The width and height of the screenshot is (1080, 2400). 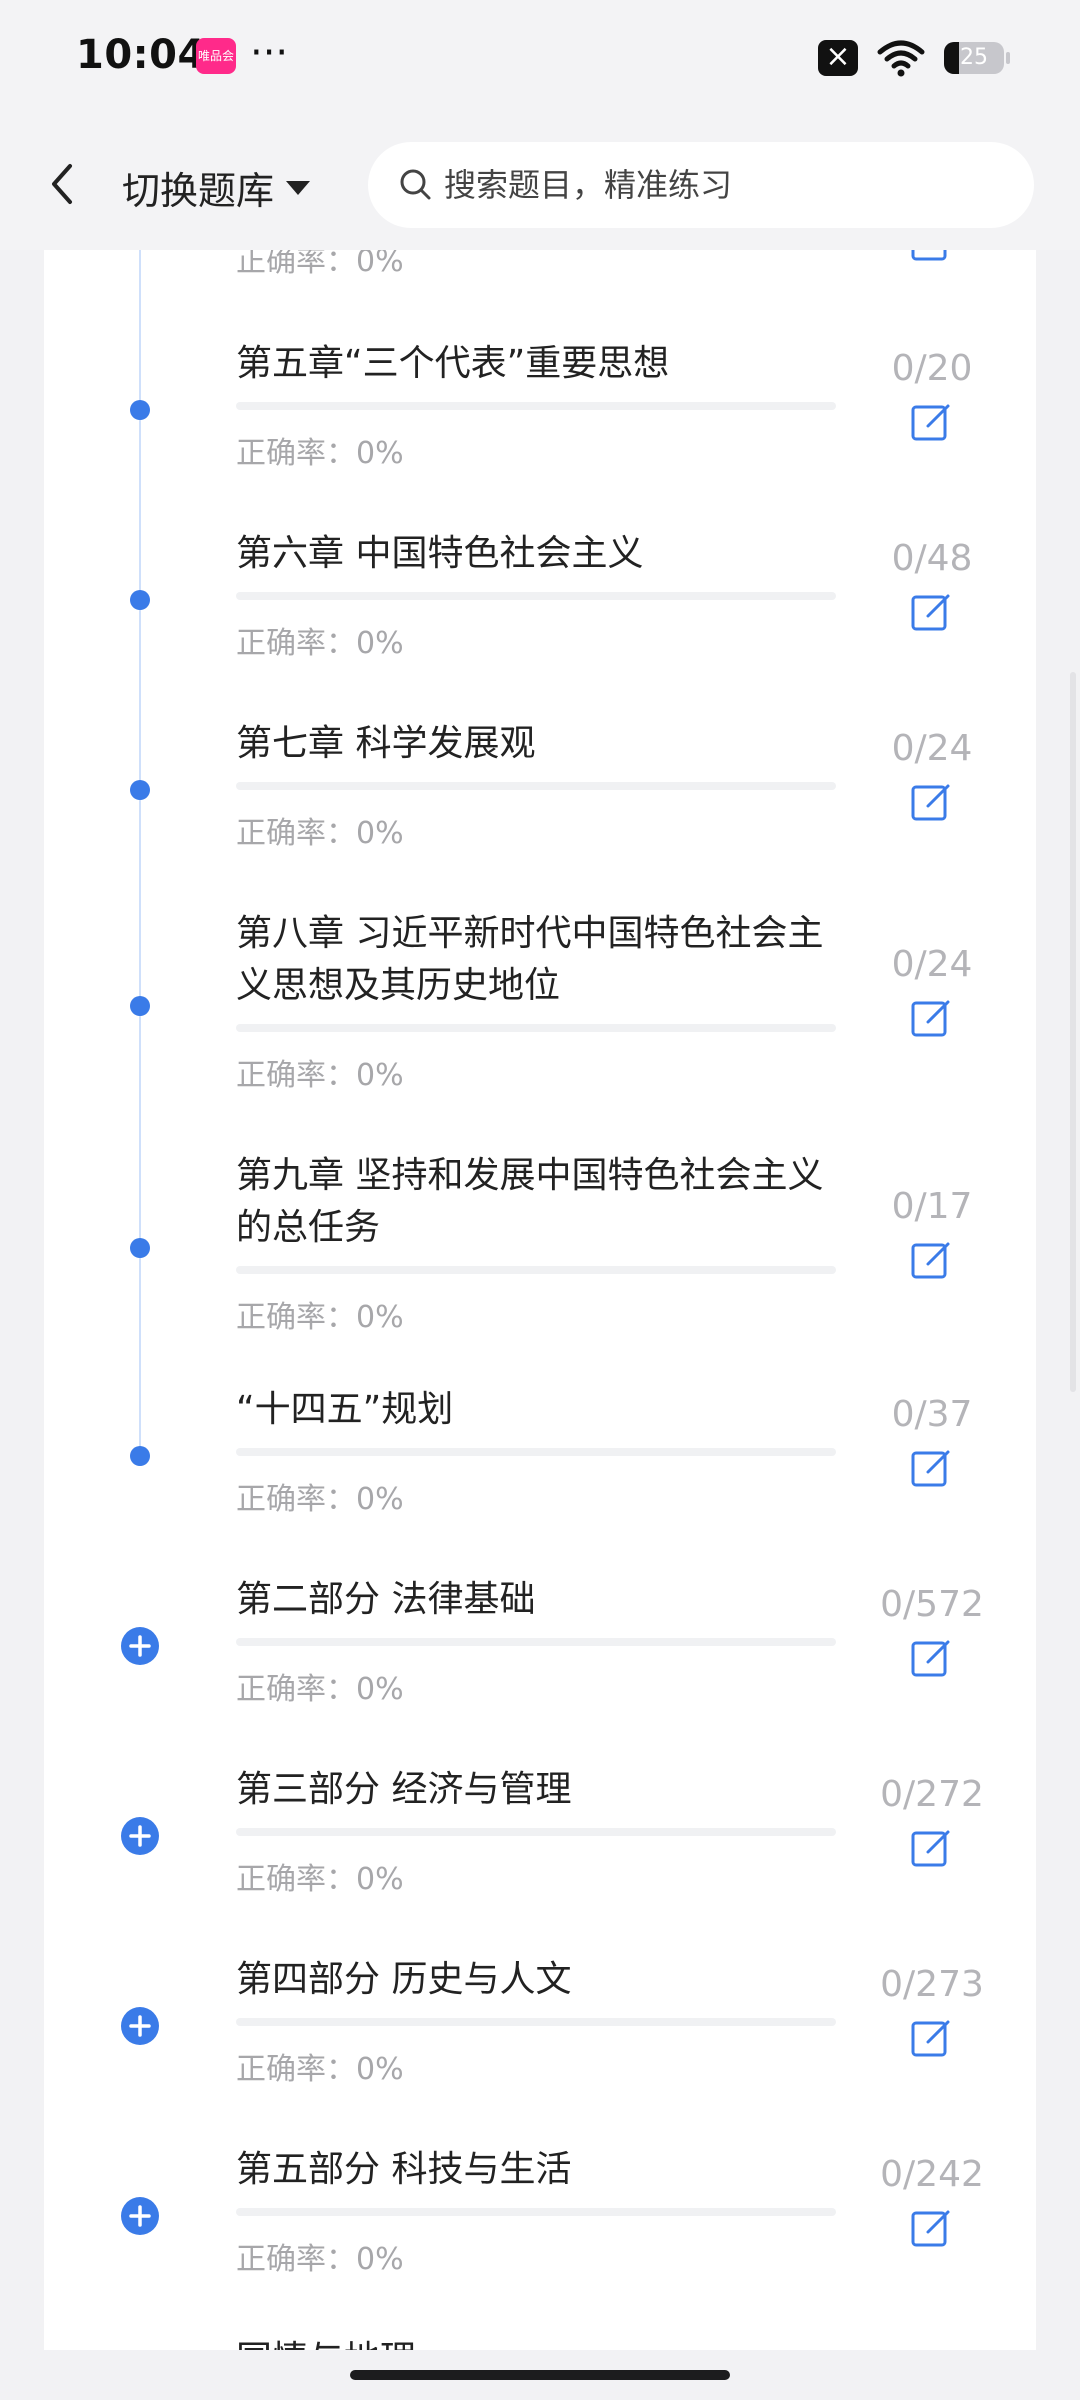 What do you see at coordinates (386, 743) in the screenshot?
I see `chapter-title: 第七章 科学发展观` at bounding box center [386, 743].